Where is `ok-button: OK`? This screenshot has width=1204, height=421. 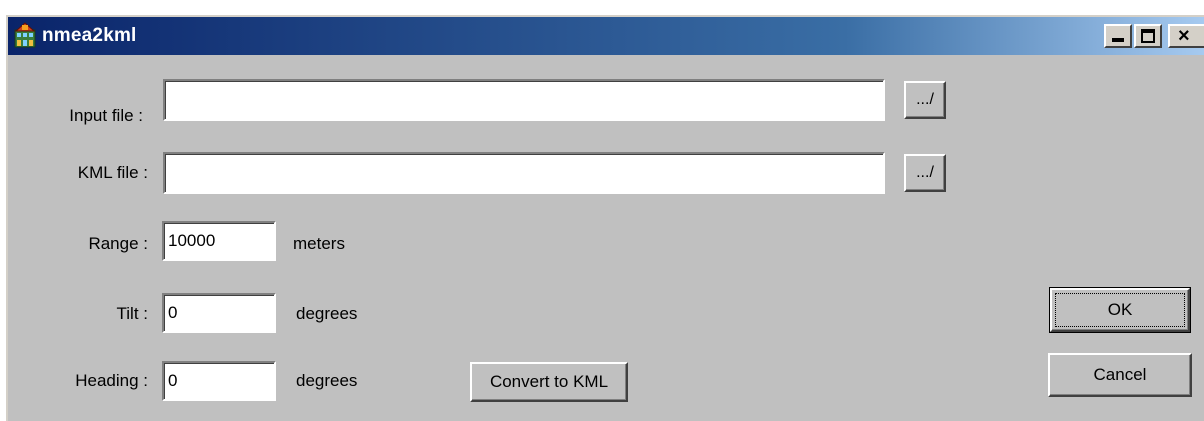
ok-button: OK is located at coordinates (1120, 310).